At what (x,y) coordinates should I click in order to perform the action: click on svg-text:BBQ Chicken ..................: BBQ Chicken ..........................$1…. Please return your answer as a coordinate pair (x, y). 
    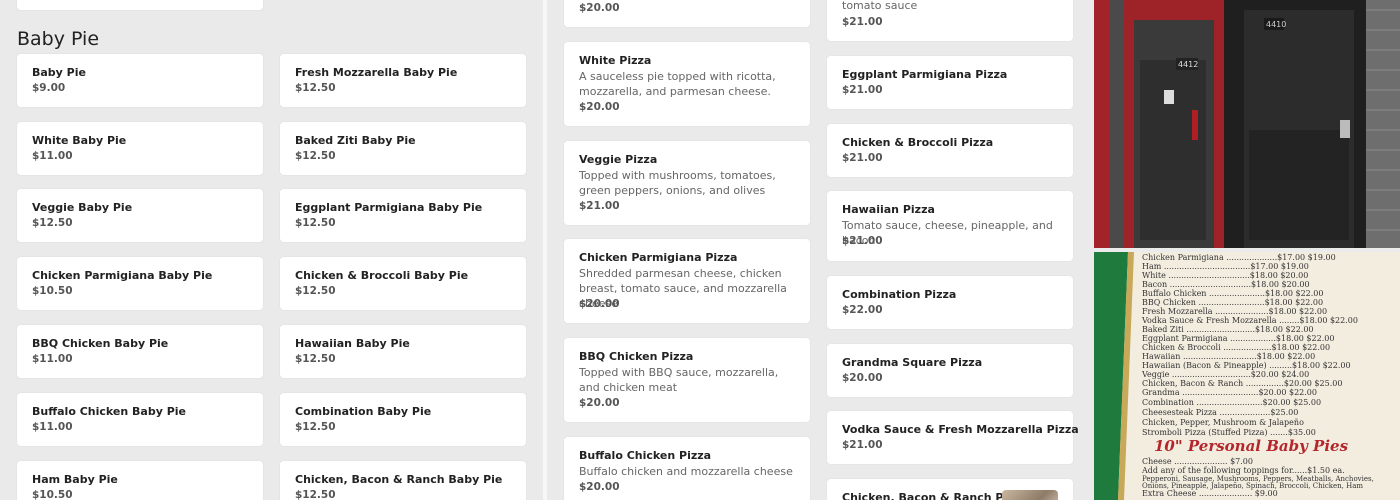
    Looking at the image, I should click on (1232, 302).